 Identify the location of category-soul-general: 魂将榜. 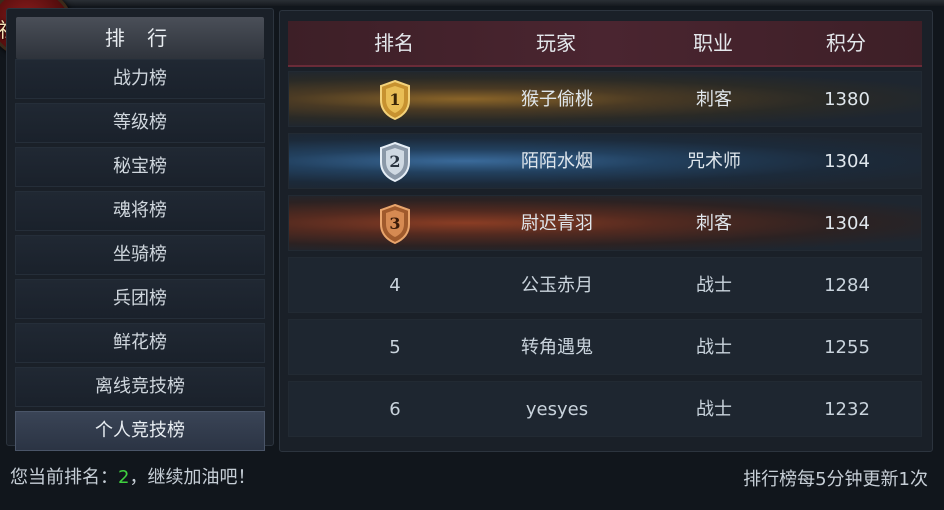
(140, 211).